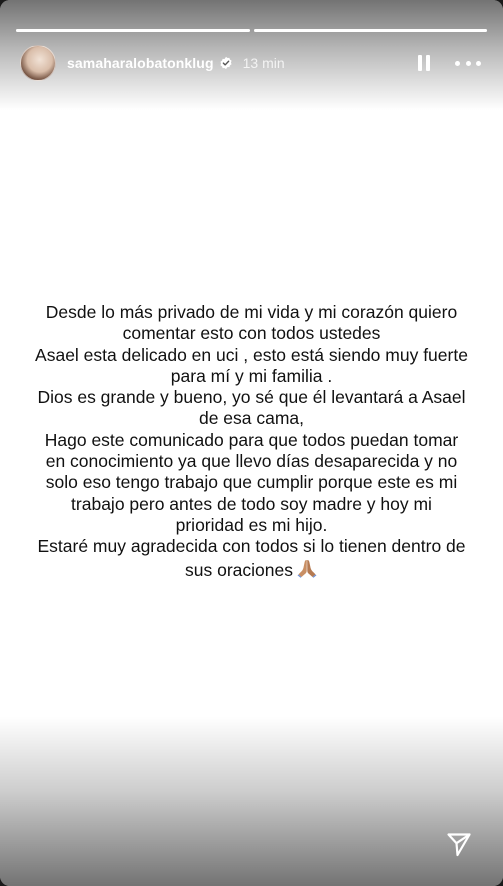 The height and width of the screenshot is (886, 503). I want to click on story-header: samaharalobatonklug 13 min, so click(250, 63).